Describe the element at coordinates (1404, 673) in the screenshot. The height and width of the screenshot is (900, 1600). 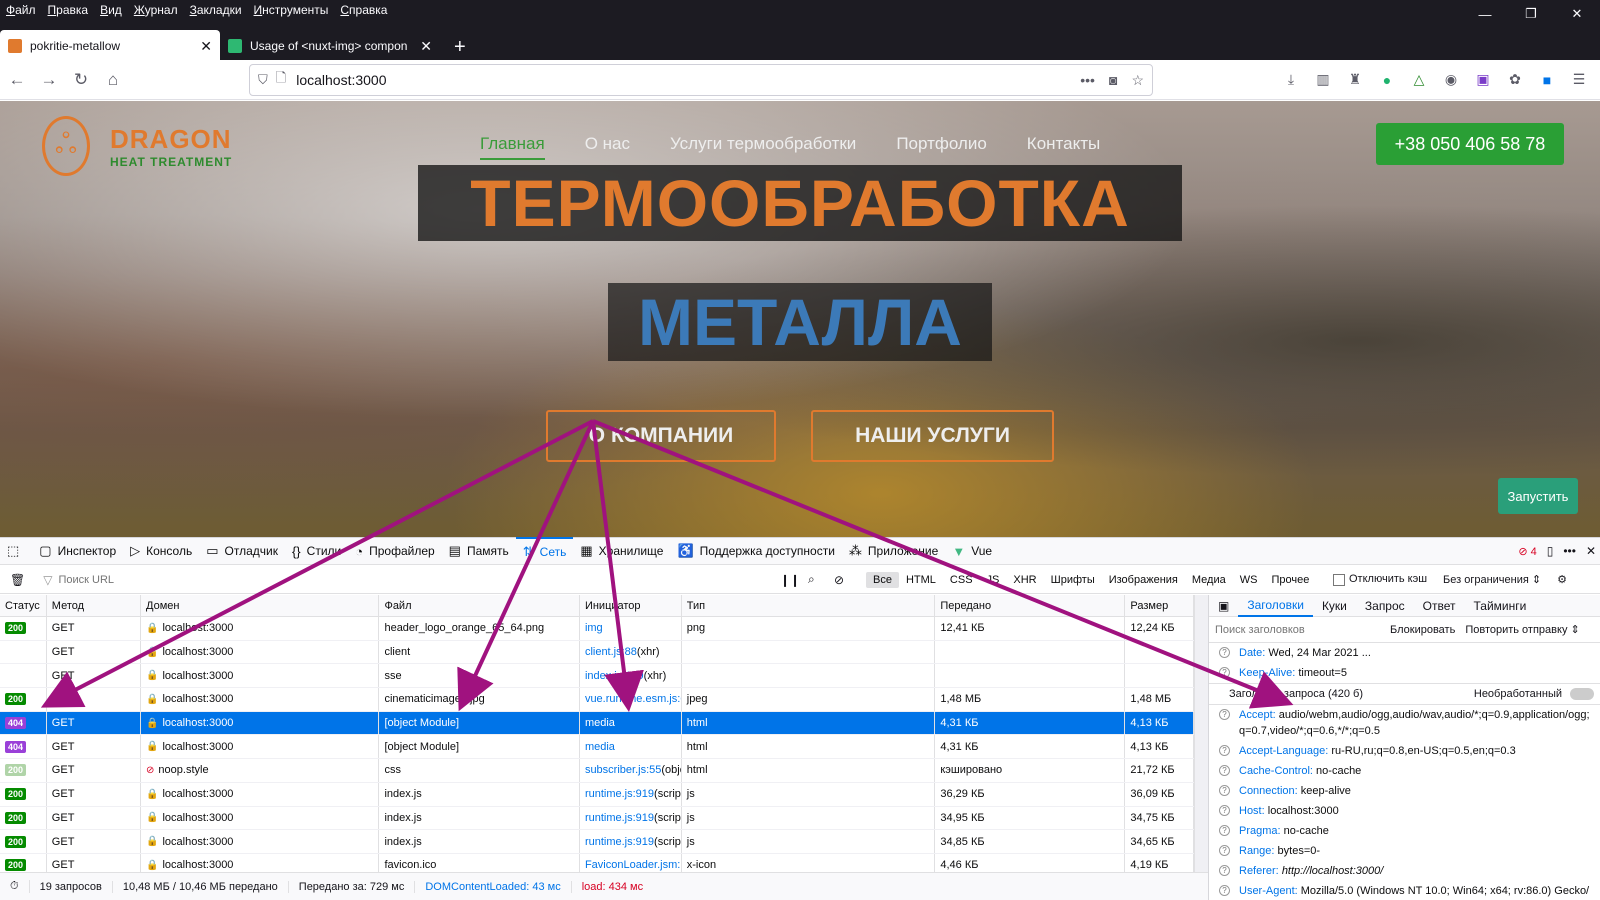
I see `header-entry: ? Keep-Alive: timeout=5` at that location.